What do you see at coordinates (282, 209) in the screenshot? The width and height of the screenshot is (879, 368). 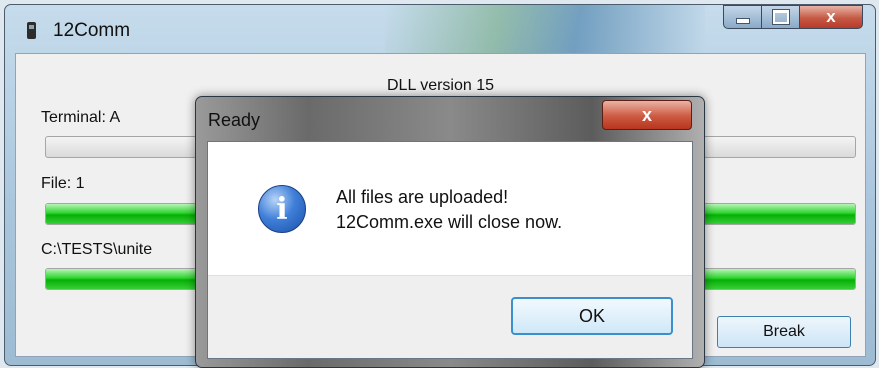 I see `info-icon: i` at bounding box center [282, 209].